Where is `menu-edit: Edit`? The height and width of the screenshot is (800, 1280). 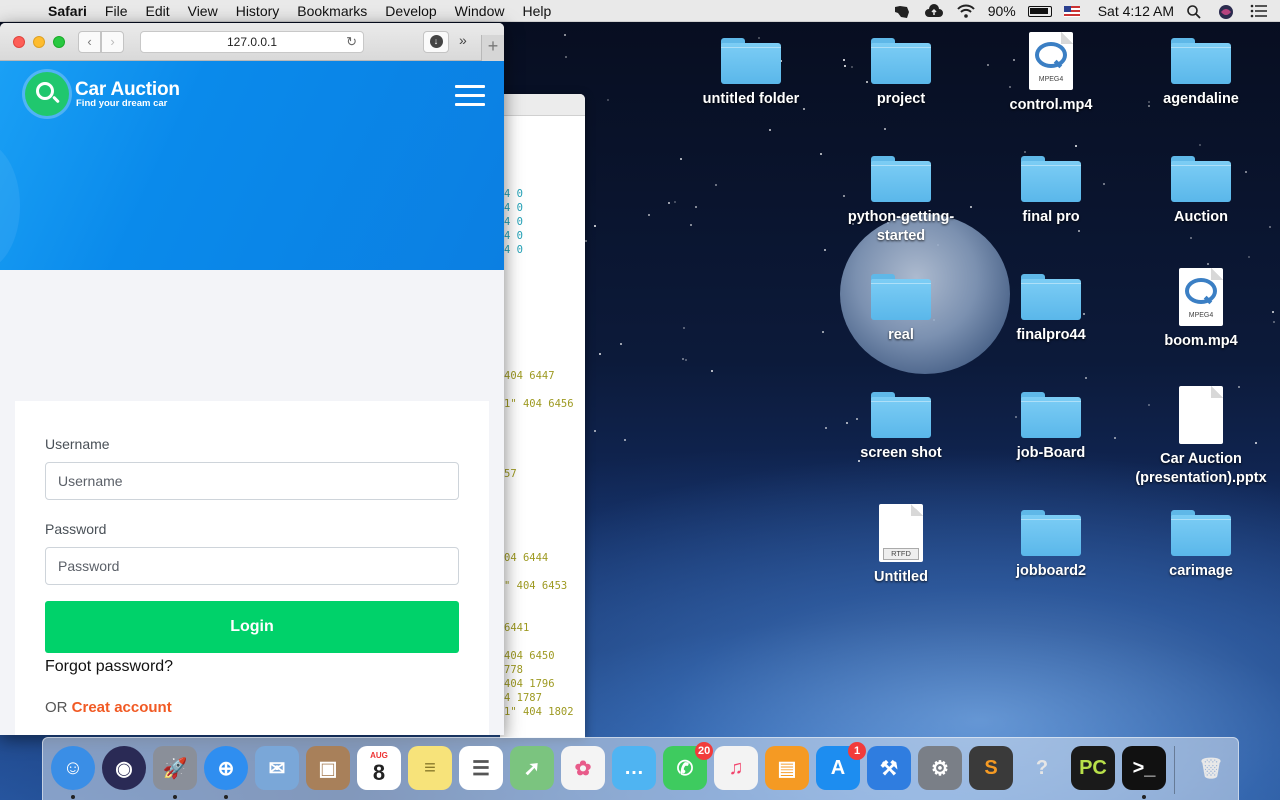 menu-edit: Edit is located at coordinates (157, 11).